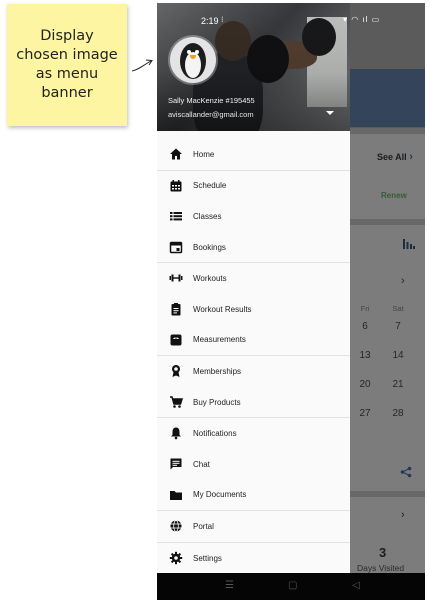 Image resolution: width=430 pixels, height=605 pixels. Describe the element at coordinates (253, 186) in the screenshot. I see `menu-item-schedule: Schedule` at that location.